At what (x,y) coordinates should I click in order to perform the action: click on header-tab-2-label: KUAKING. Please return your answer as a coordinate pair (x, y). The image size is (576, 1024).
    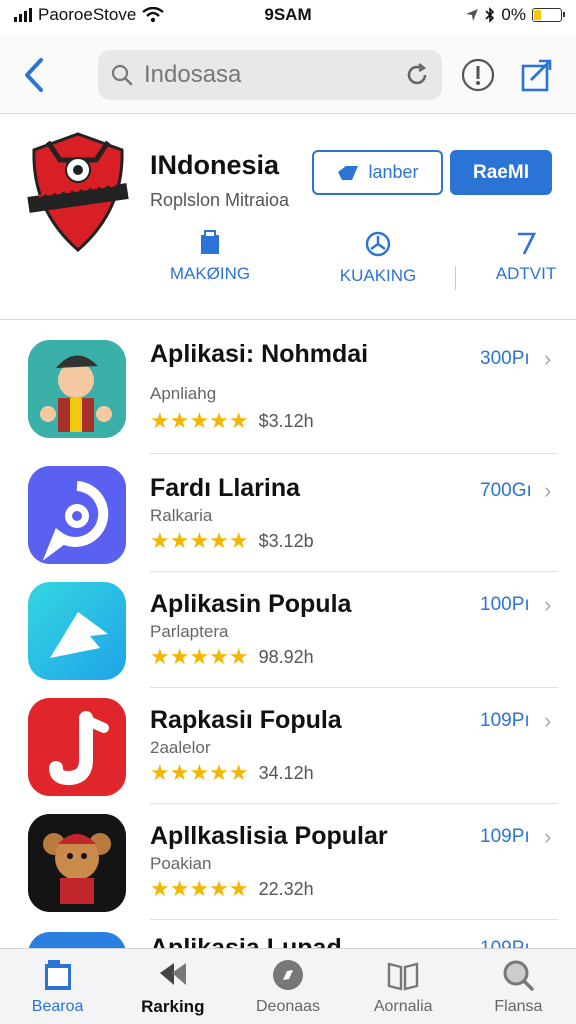
    Looking at the image, I should click on (378, 275).